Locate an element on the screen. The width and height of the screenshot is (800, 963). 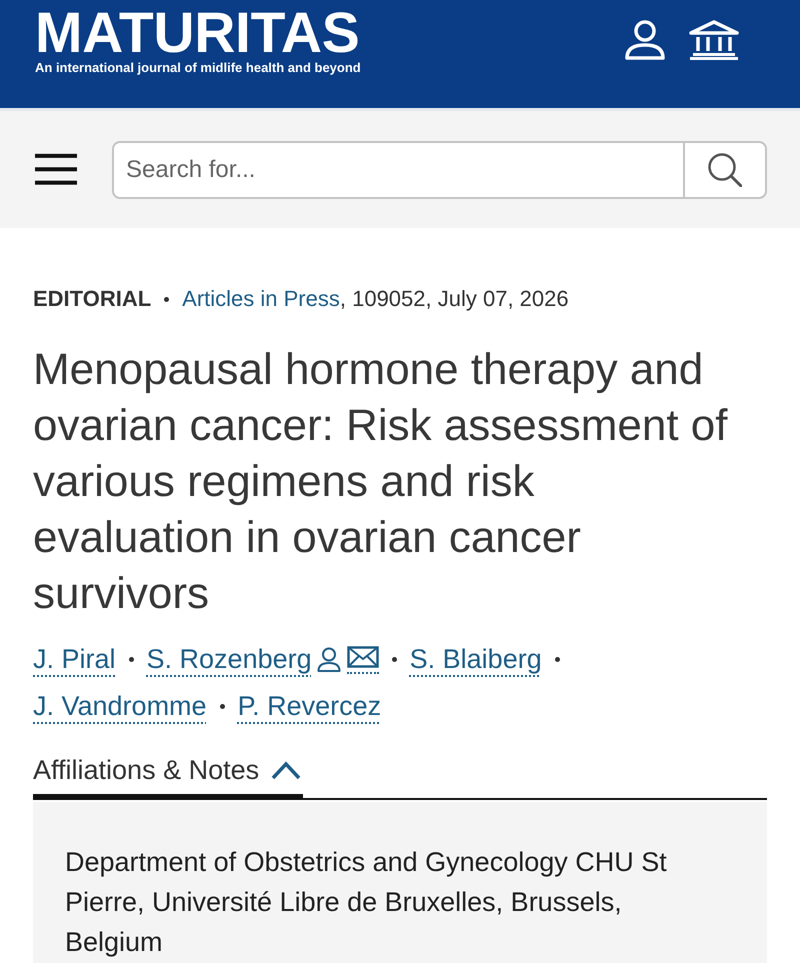
affiliation-text: Department of Obstetrics and Gynecology CHU St Pierre, Université Libre de Bruxelles, Brussels, Belgium is located at coordinates (366, 902).